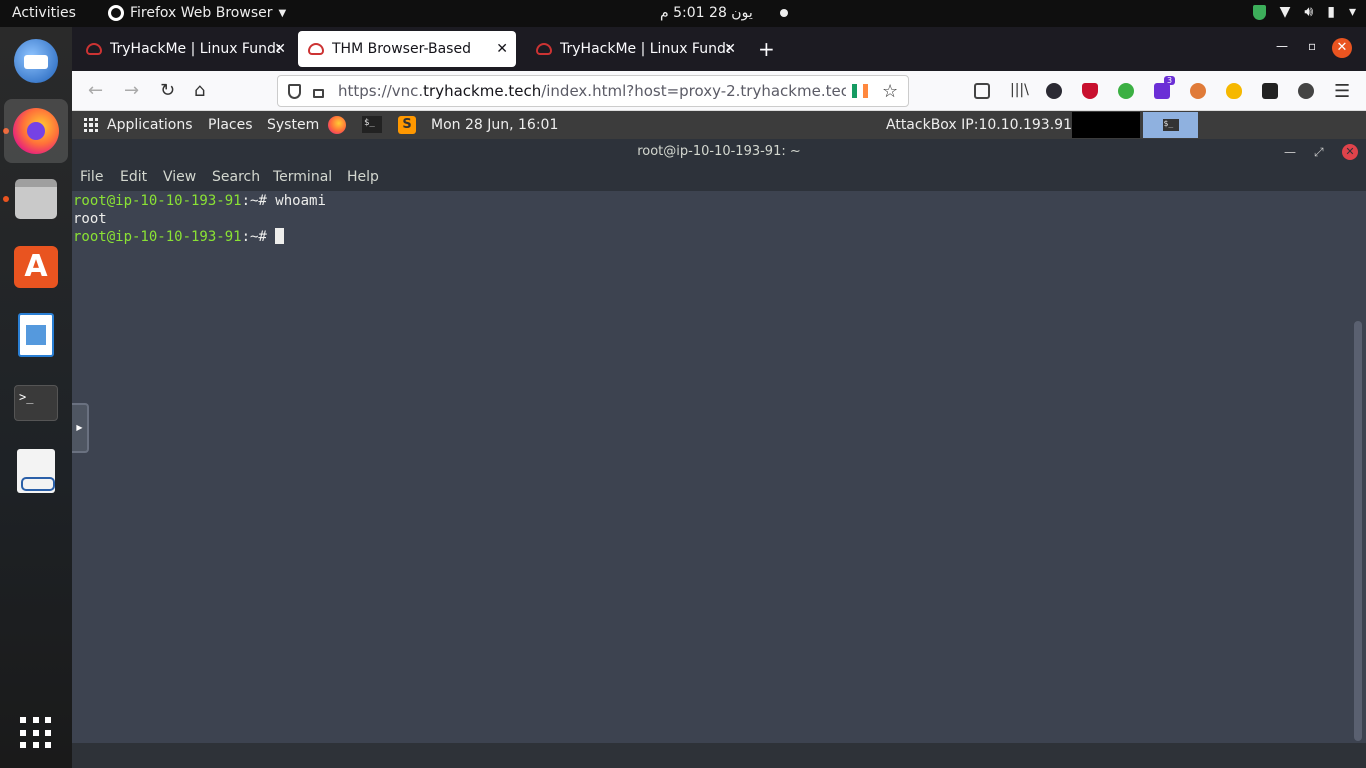  Describe the element at coordinates (1019, 90) in the screenshot. I see `library-icon: |||\` at that location.